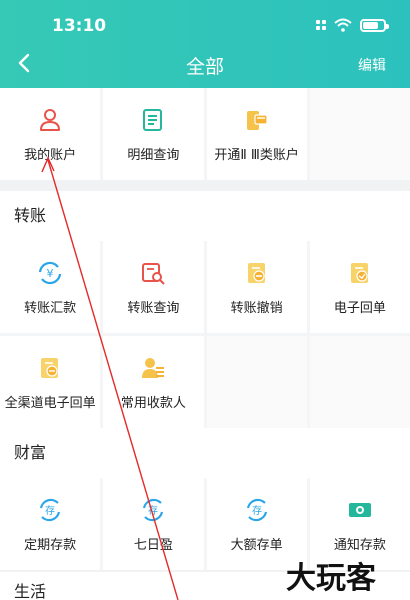 Image resolution: width=410 pixels, height=600 pixels. I want to click on menu-item-label: 全渠道电子回单, so click(50, 403).